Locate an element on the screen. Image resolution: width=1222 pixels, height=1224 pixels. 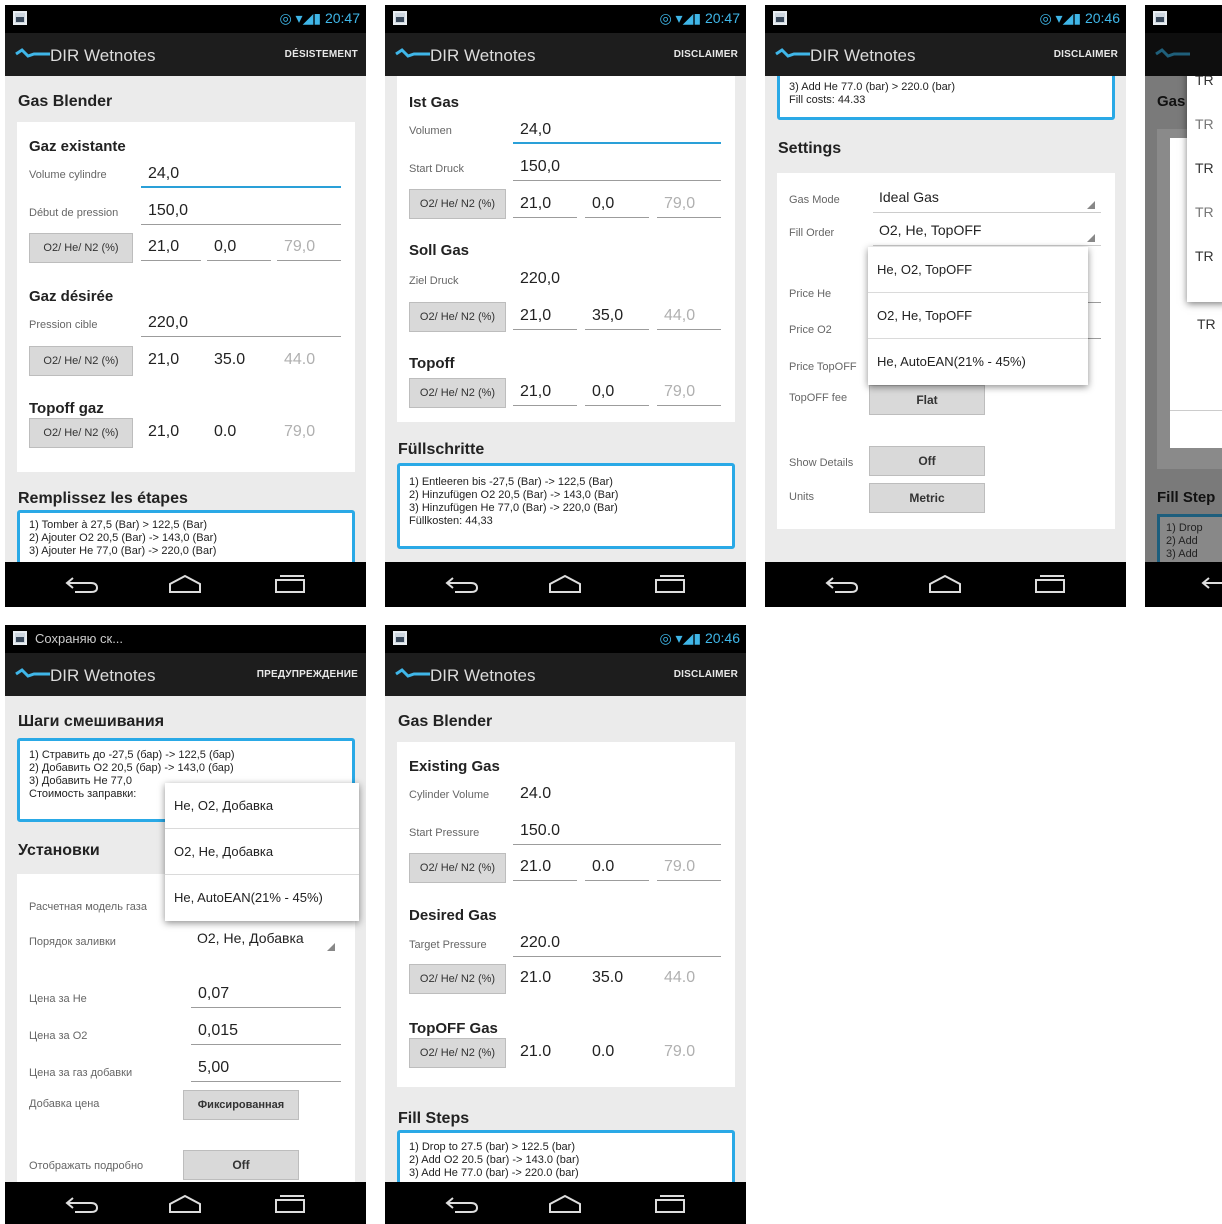
price-topoff-label: Цена за газ добавки is located at coordinates (81, 1073).